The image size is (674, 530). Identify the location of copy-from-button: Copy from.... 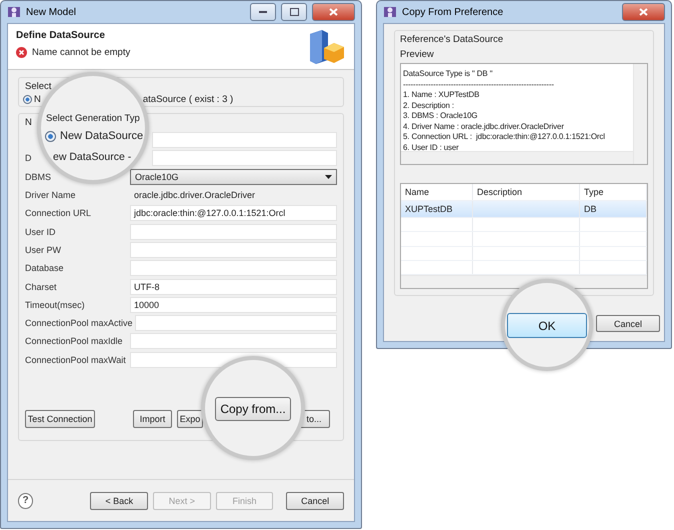
(253, 409).